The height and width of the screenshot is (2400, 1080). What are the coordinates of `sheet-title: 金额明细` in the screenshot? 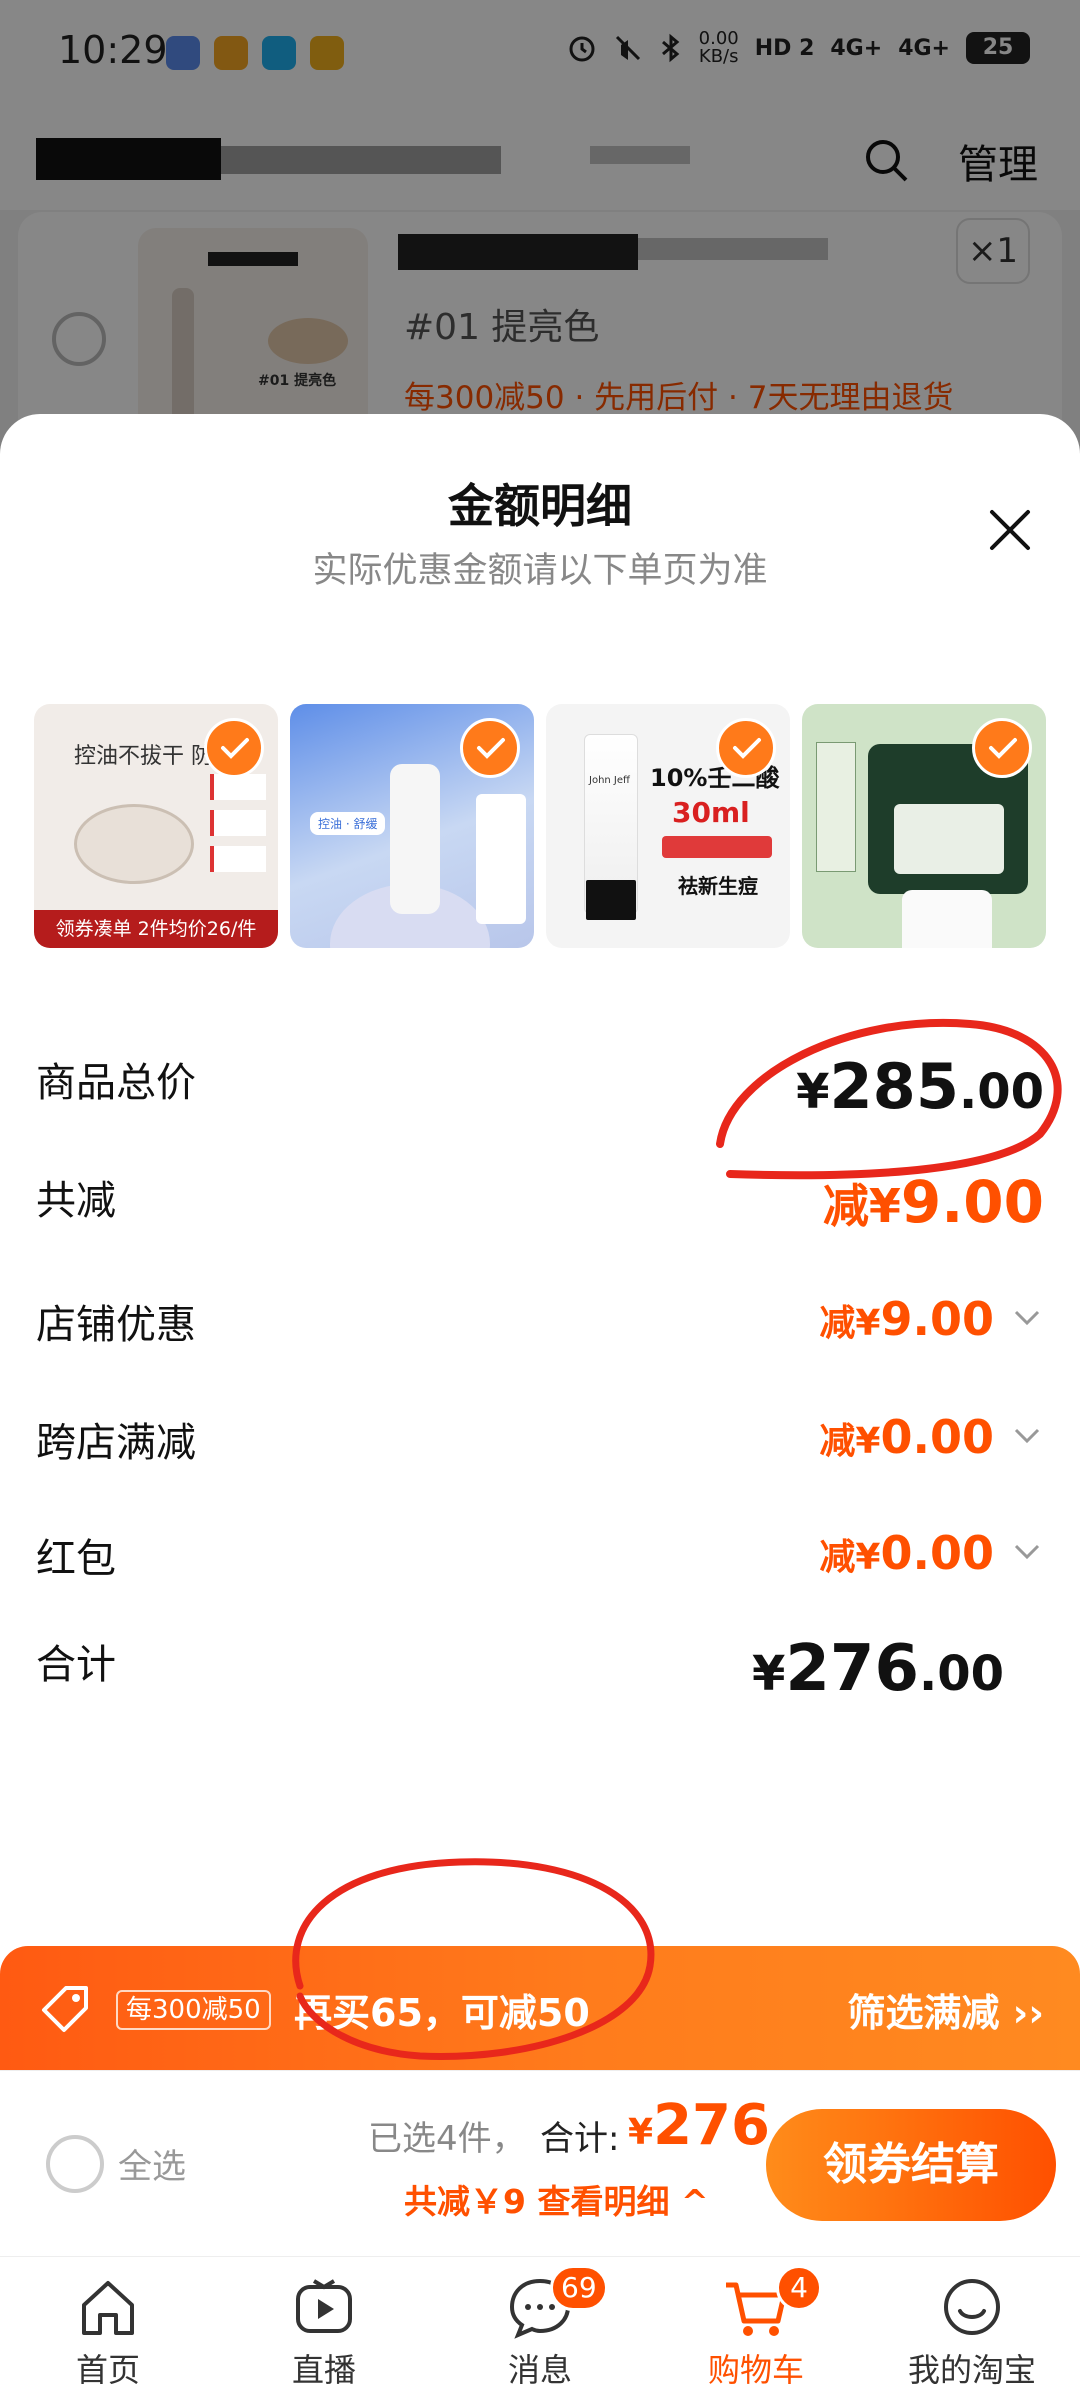 It's located at (540, 506).